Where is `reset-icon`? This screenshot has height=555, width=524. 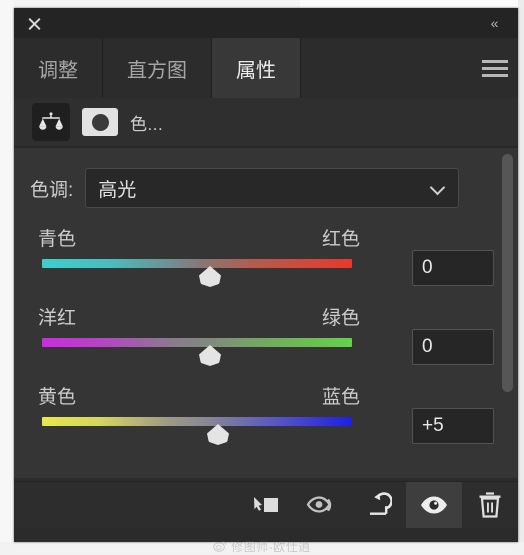
reset-icon is located at coordinates (381, 503).